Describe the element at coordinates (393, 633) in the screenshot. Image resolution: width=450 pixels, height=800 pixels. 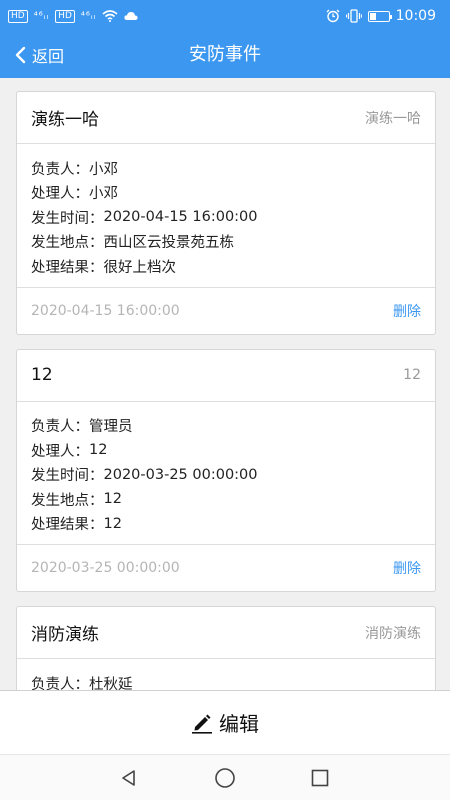
I see `event-type: 消防演练` at that location.